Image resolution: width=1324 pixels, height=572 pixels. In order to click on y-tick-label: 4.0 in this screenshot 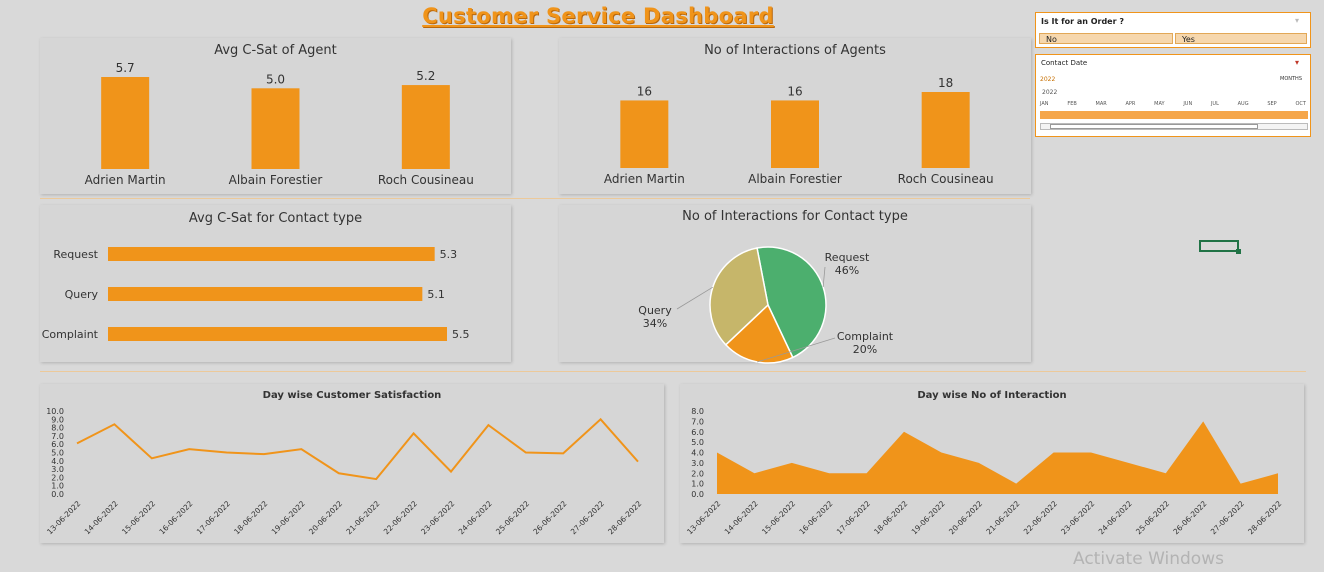, I will do `click(57, 461)`.